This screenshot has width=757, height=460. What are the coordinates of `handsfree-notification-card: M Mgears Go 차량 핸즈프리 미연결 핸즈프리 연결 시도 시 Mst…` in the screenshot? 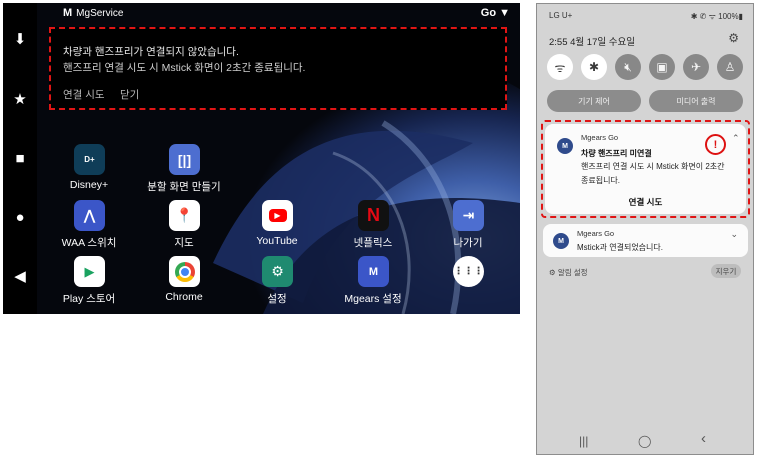 It's located at (645, 169).